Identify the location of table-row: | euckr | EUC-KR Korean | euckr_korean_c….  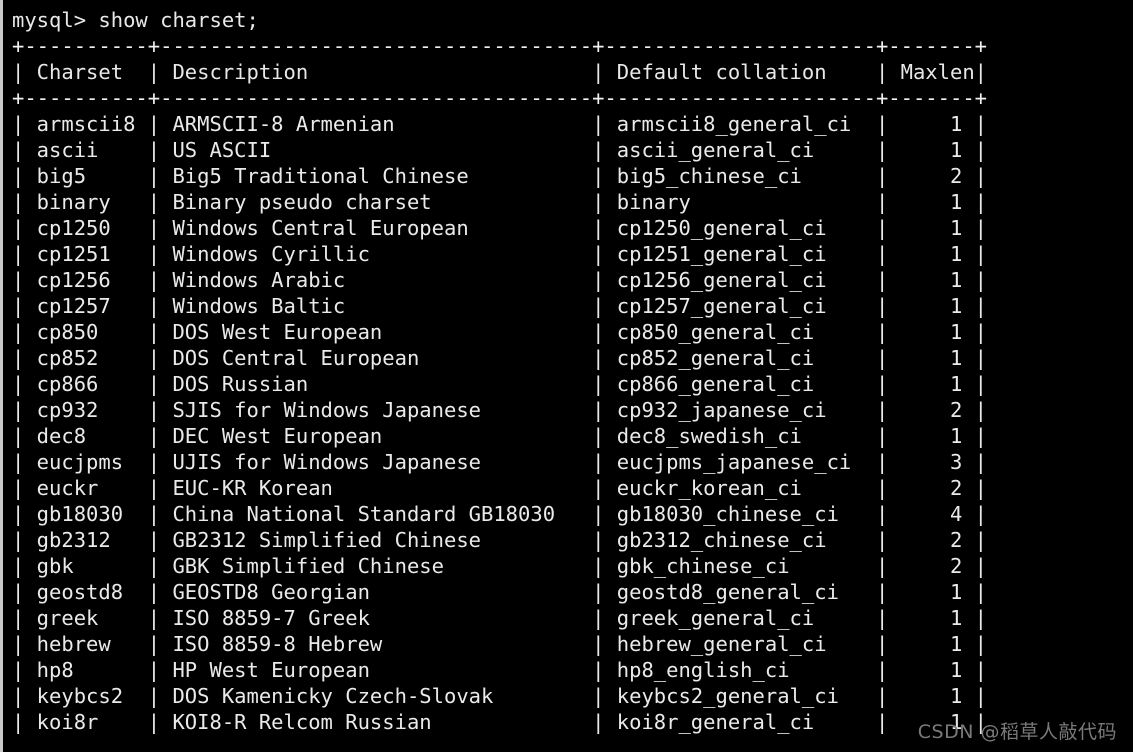
(500, 488).